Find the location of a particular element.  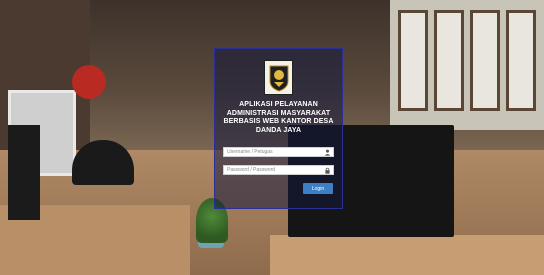

emblem-icon is located at coordinates (278, 78).